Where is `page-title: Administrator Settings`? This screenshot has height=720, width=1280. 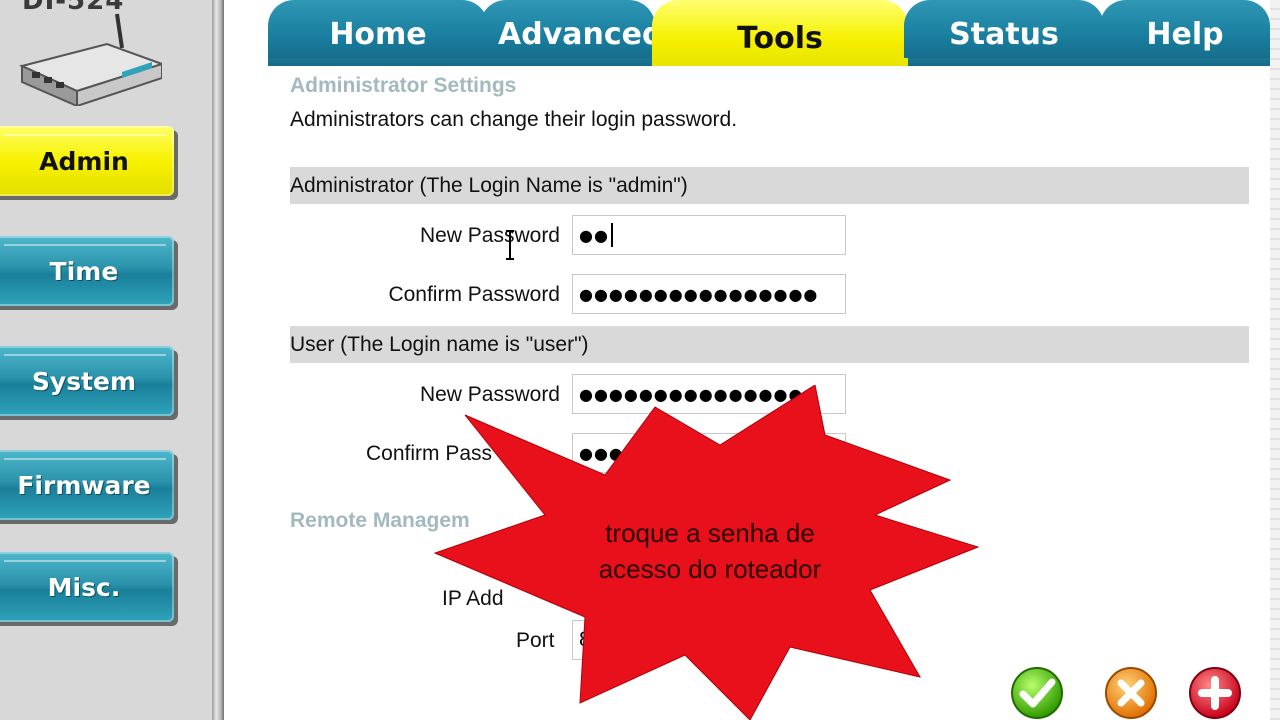
page-title: Administrator Settings is located at coordinates (403, 85).